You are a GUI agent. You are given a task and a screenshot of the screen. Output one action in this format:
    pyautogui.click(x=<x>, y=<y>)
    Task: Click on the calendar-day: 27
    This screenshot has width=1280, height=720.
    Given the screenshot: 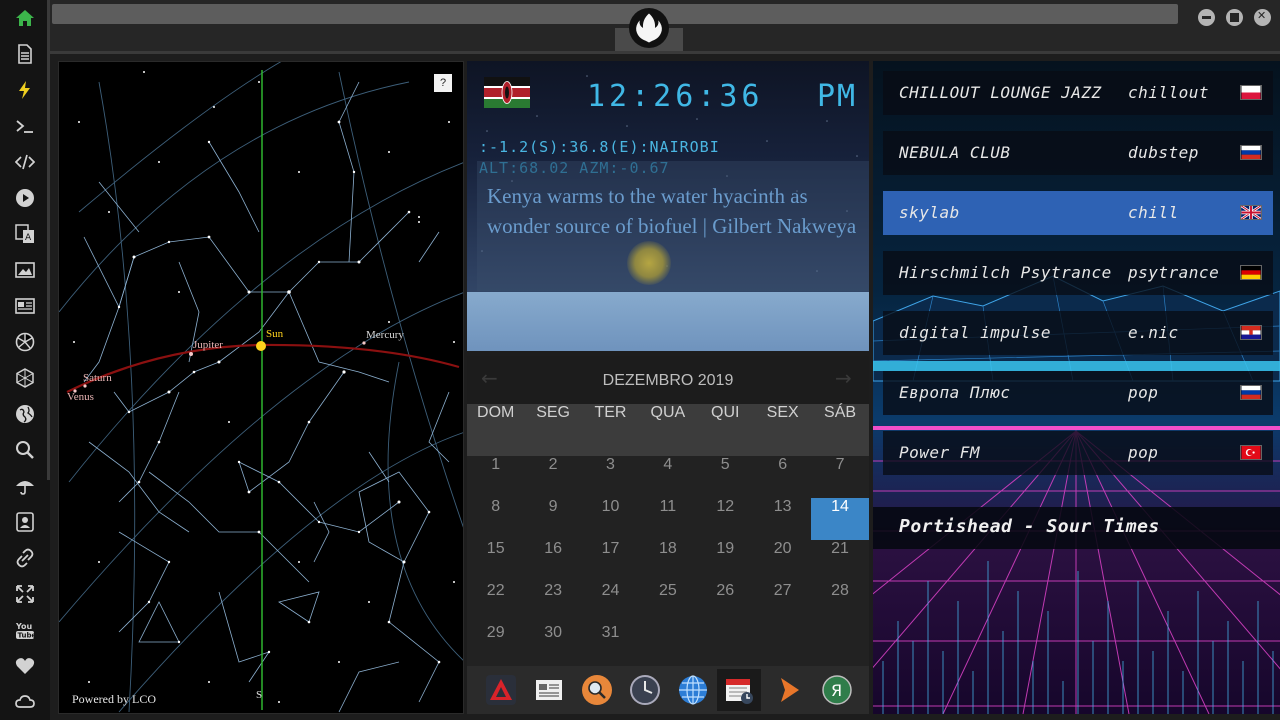 What is the action you would take?
    pyautogui.click(x=782, y=603)
    